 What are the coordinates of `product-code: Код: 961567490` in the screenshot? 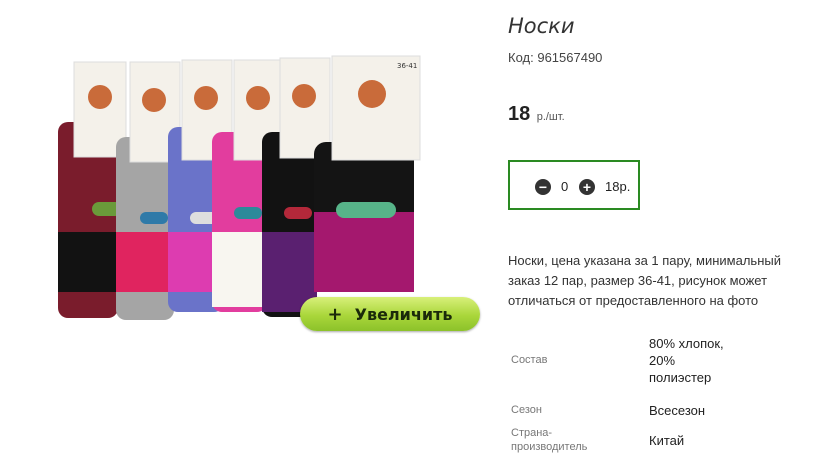 It's located at (555, 57).